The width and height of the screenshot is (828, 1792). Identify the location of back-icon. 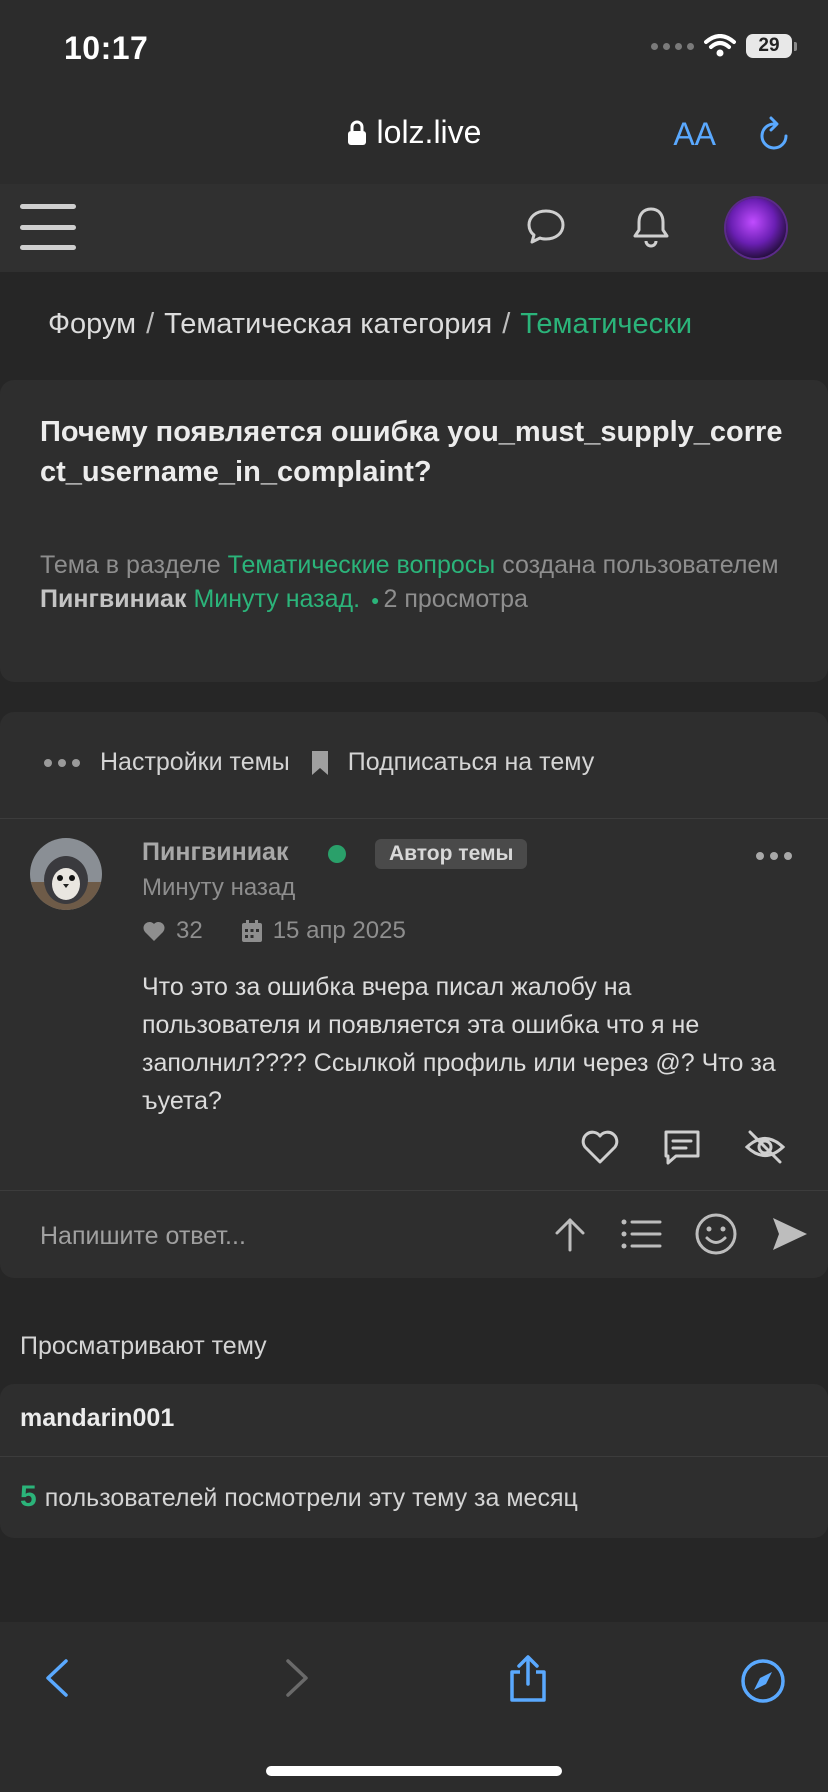
(57, 1678).